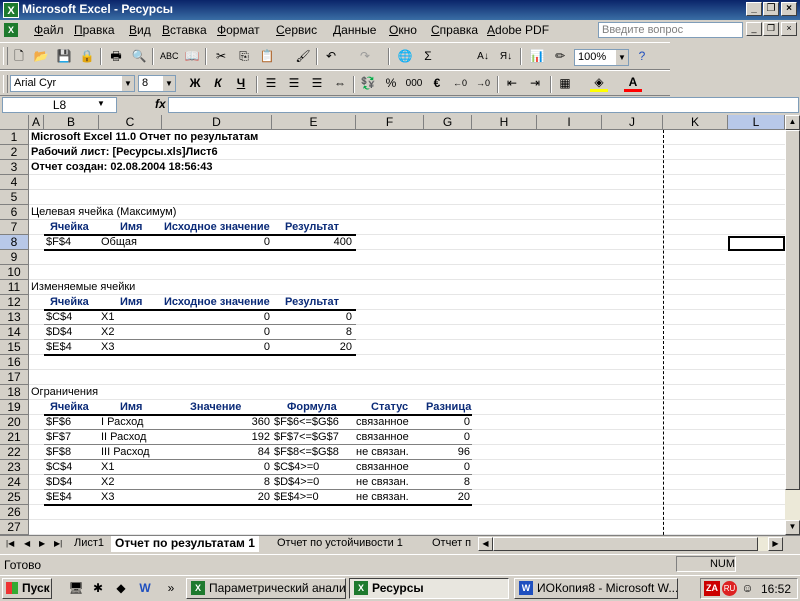 The height and width of the screenshot is (601, 800). What do you see at coordinates (145, 588) in the screenshot?
I see `word-icon: W` at bounding box center [145, 588].